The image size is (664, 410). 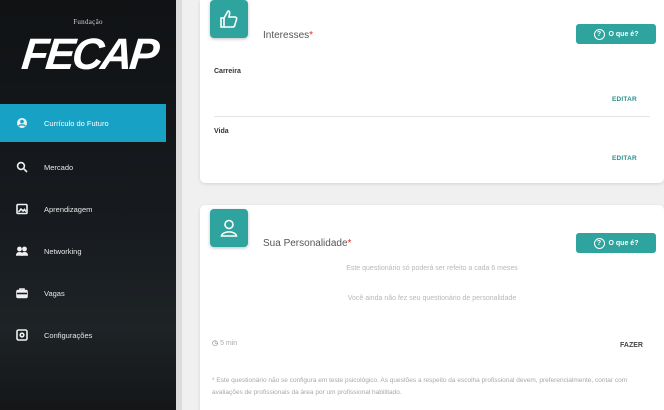 I want to click on thumbs-up-icon, so click(x=229, y=19).